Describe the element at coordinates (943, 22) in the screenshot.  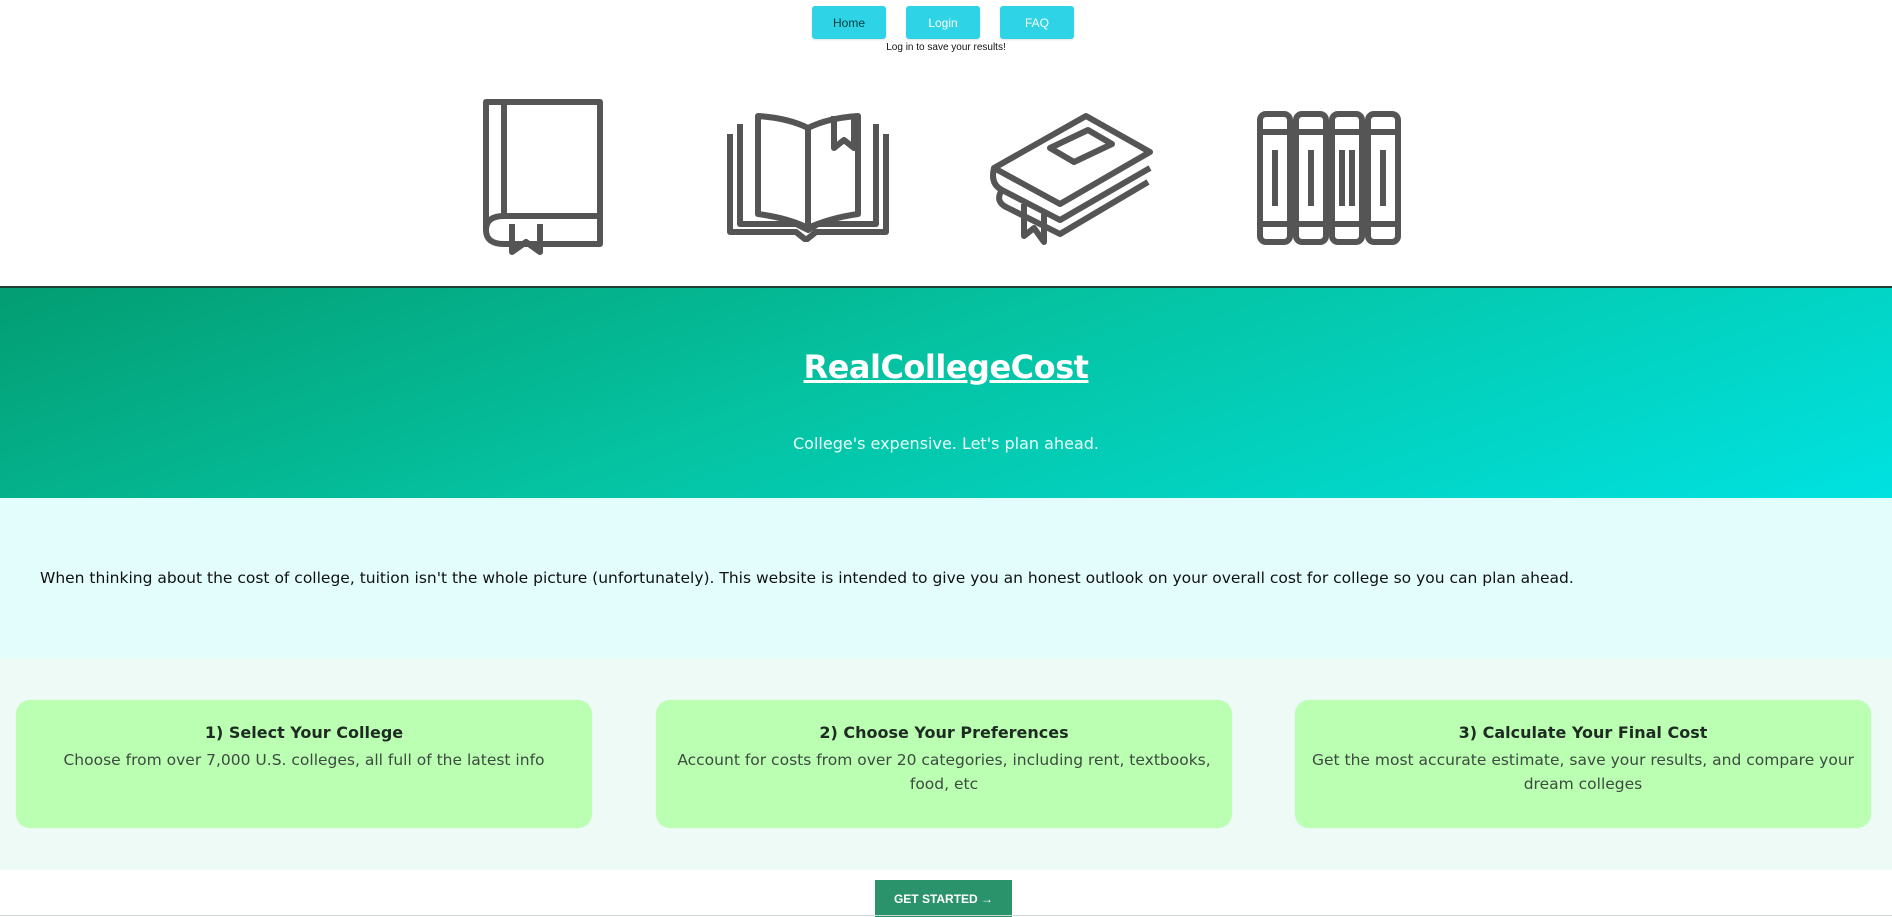
I see `login-button: Login` at that location.